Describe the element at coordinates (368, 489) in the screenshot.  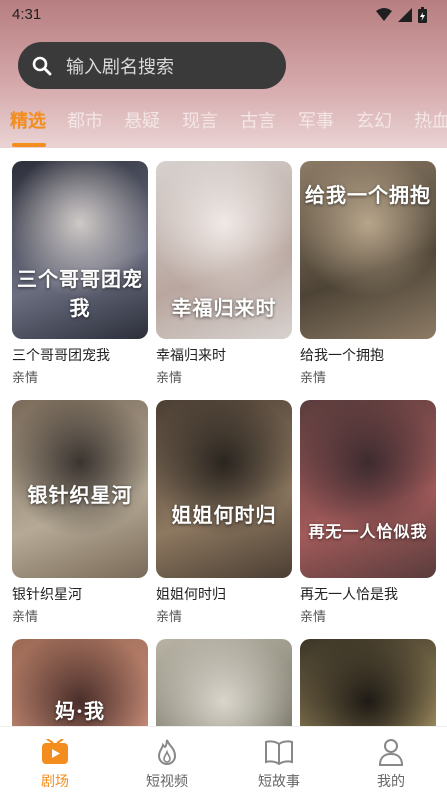
I see `drama-poster: 再无一人恰似我` at that location.